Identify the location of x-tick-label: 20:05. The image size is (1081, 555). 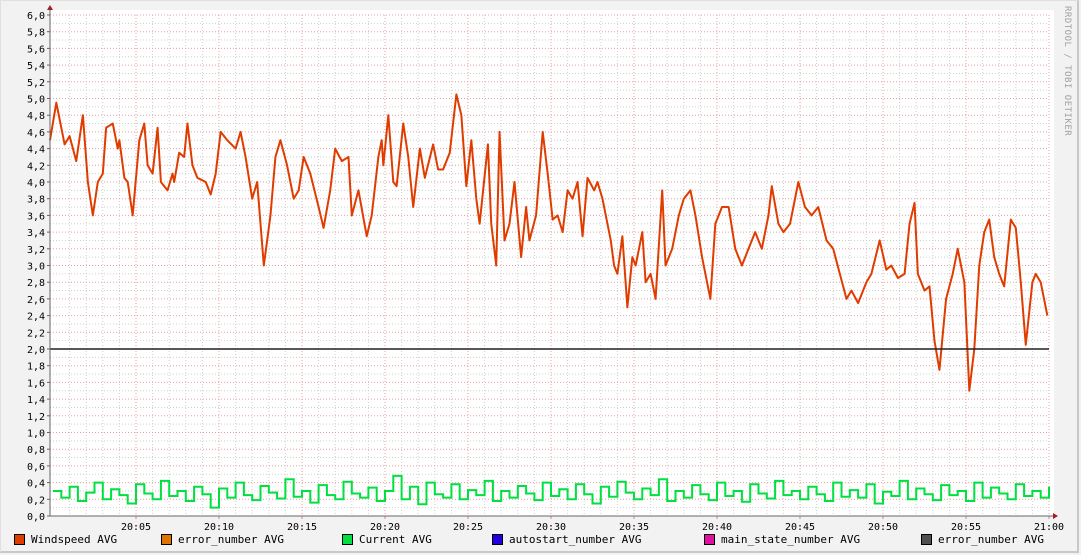
(136, 527).